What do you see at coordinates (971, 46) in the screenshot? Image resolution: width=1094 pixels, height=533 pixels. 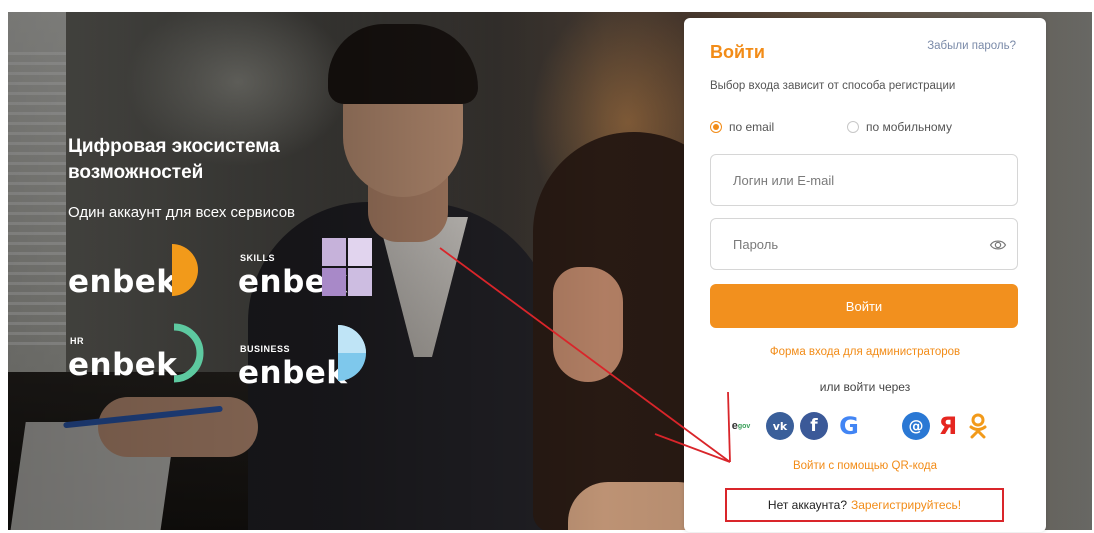 I see `forgot-password-link: Забыли пароль?` at bounding box center [971, 46].